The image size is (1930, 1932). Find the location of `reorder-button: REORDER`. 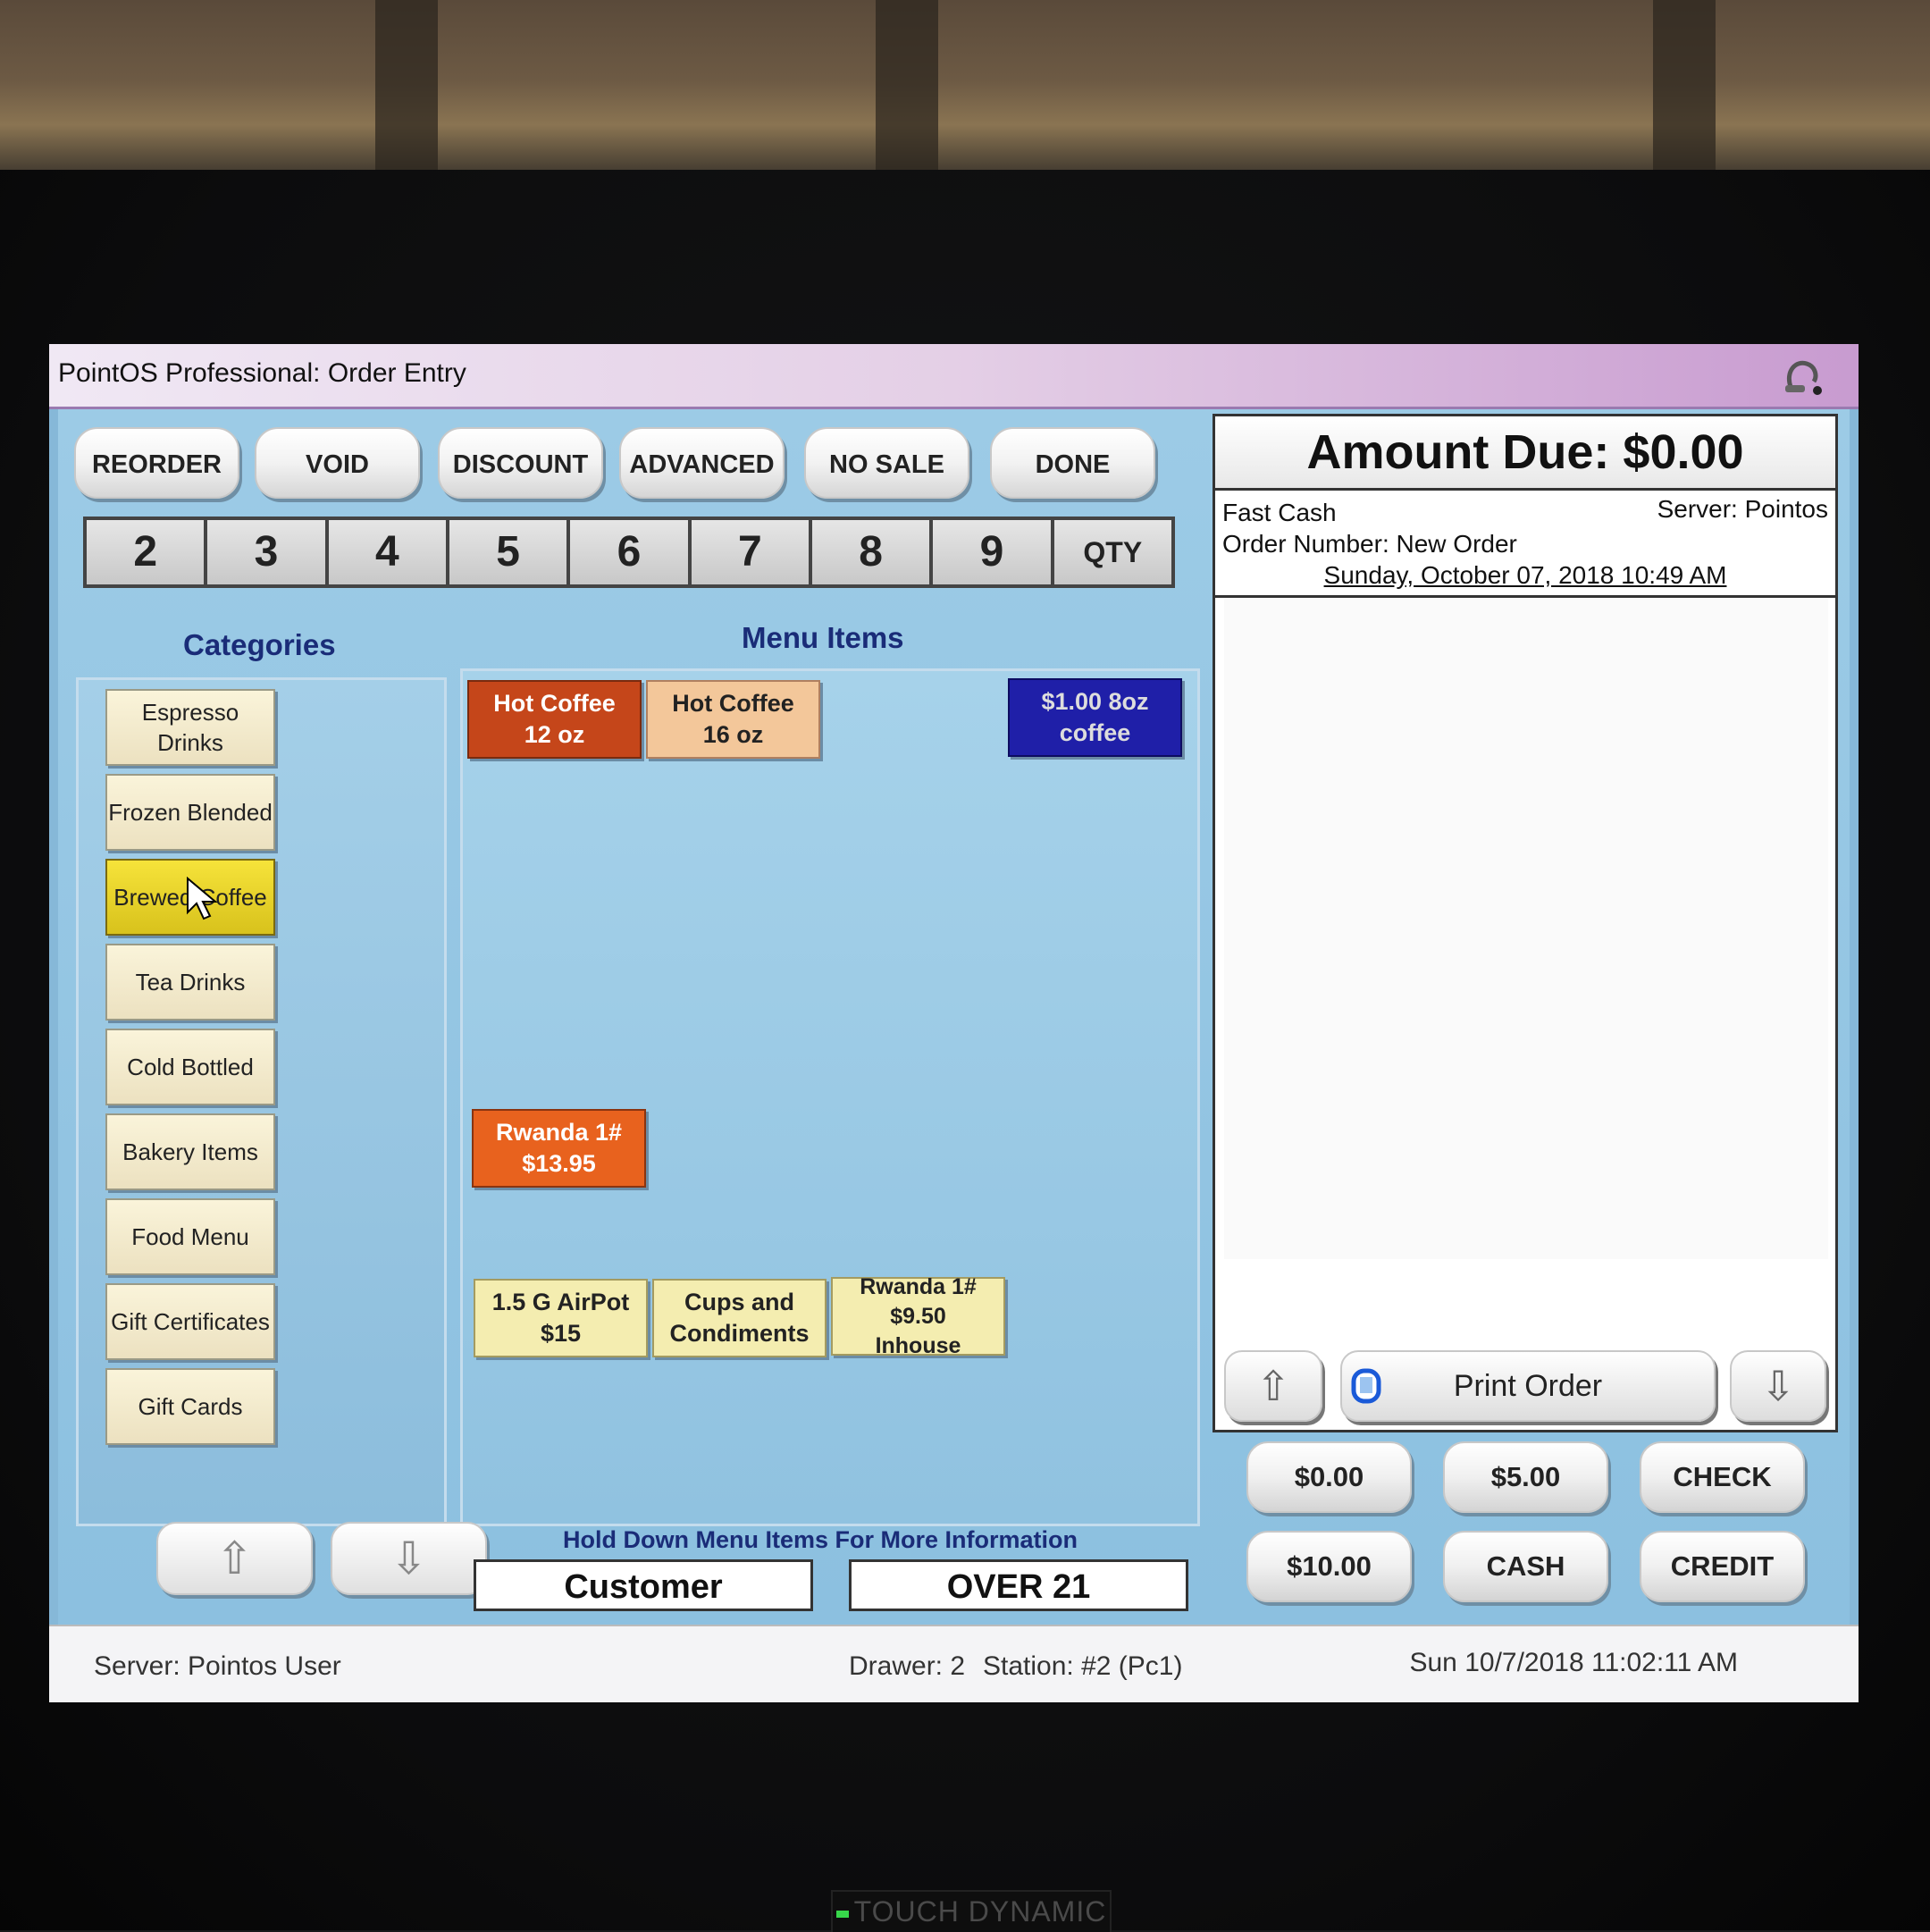

reorder-button: REORDER is located at coordinates (156, 463).